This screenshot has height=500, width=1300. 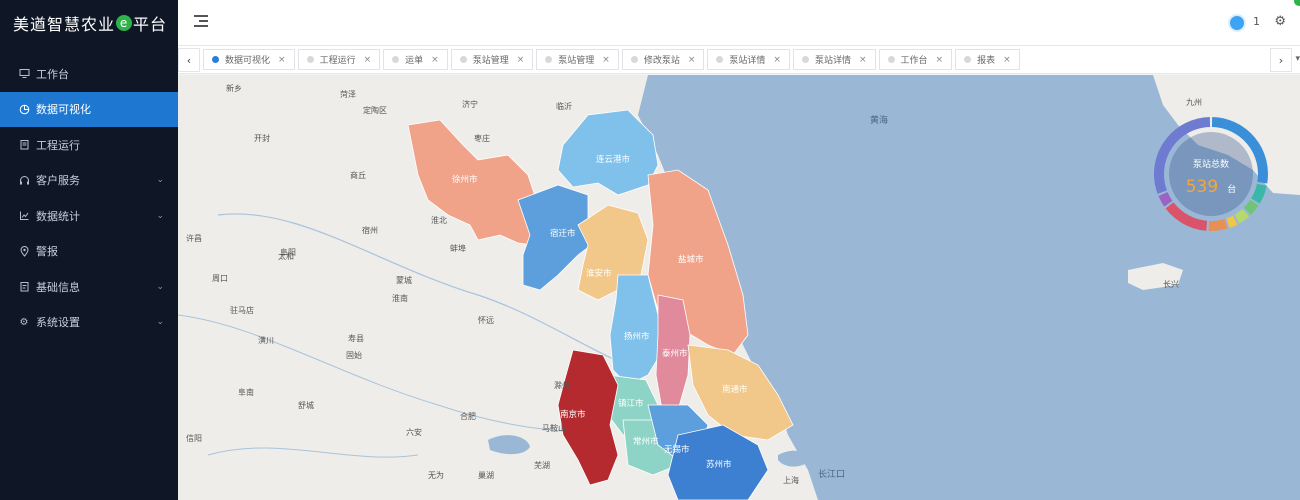 What do you see at coordinates (1202, 187) in the screenshot?
I see `widget-value: 539` at bounding box center [1202, 187].